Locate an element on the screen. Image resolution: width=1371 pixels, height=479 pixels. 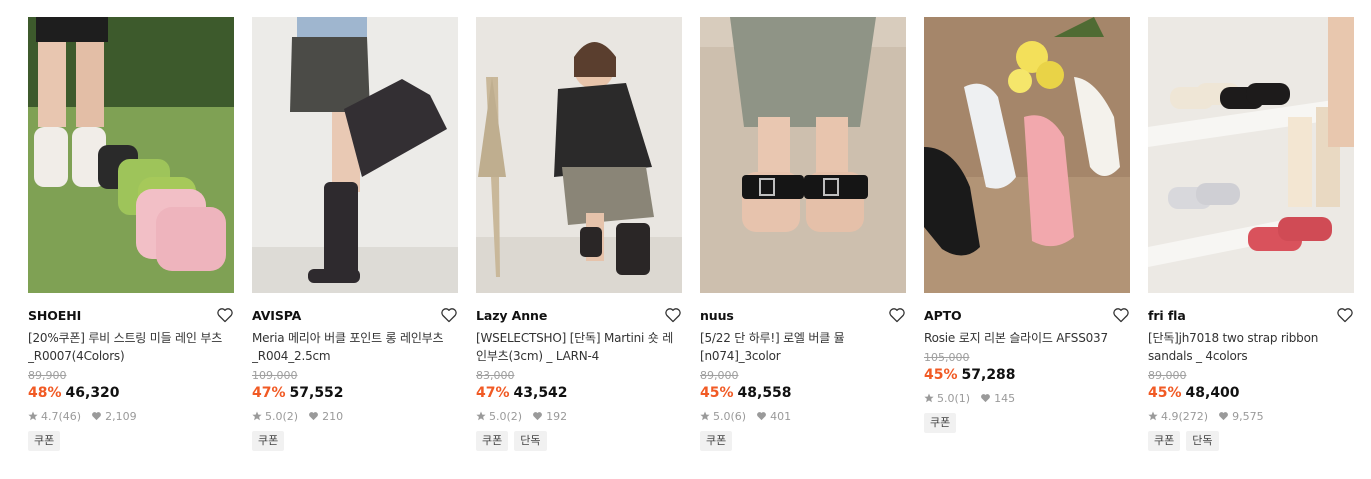
rating-likes: 5.0 (1) 145 is located at coordinates (1027, 398).